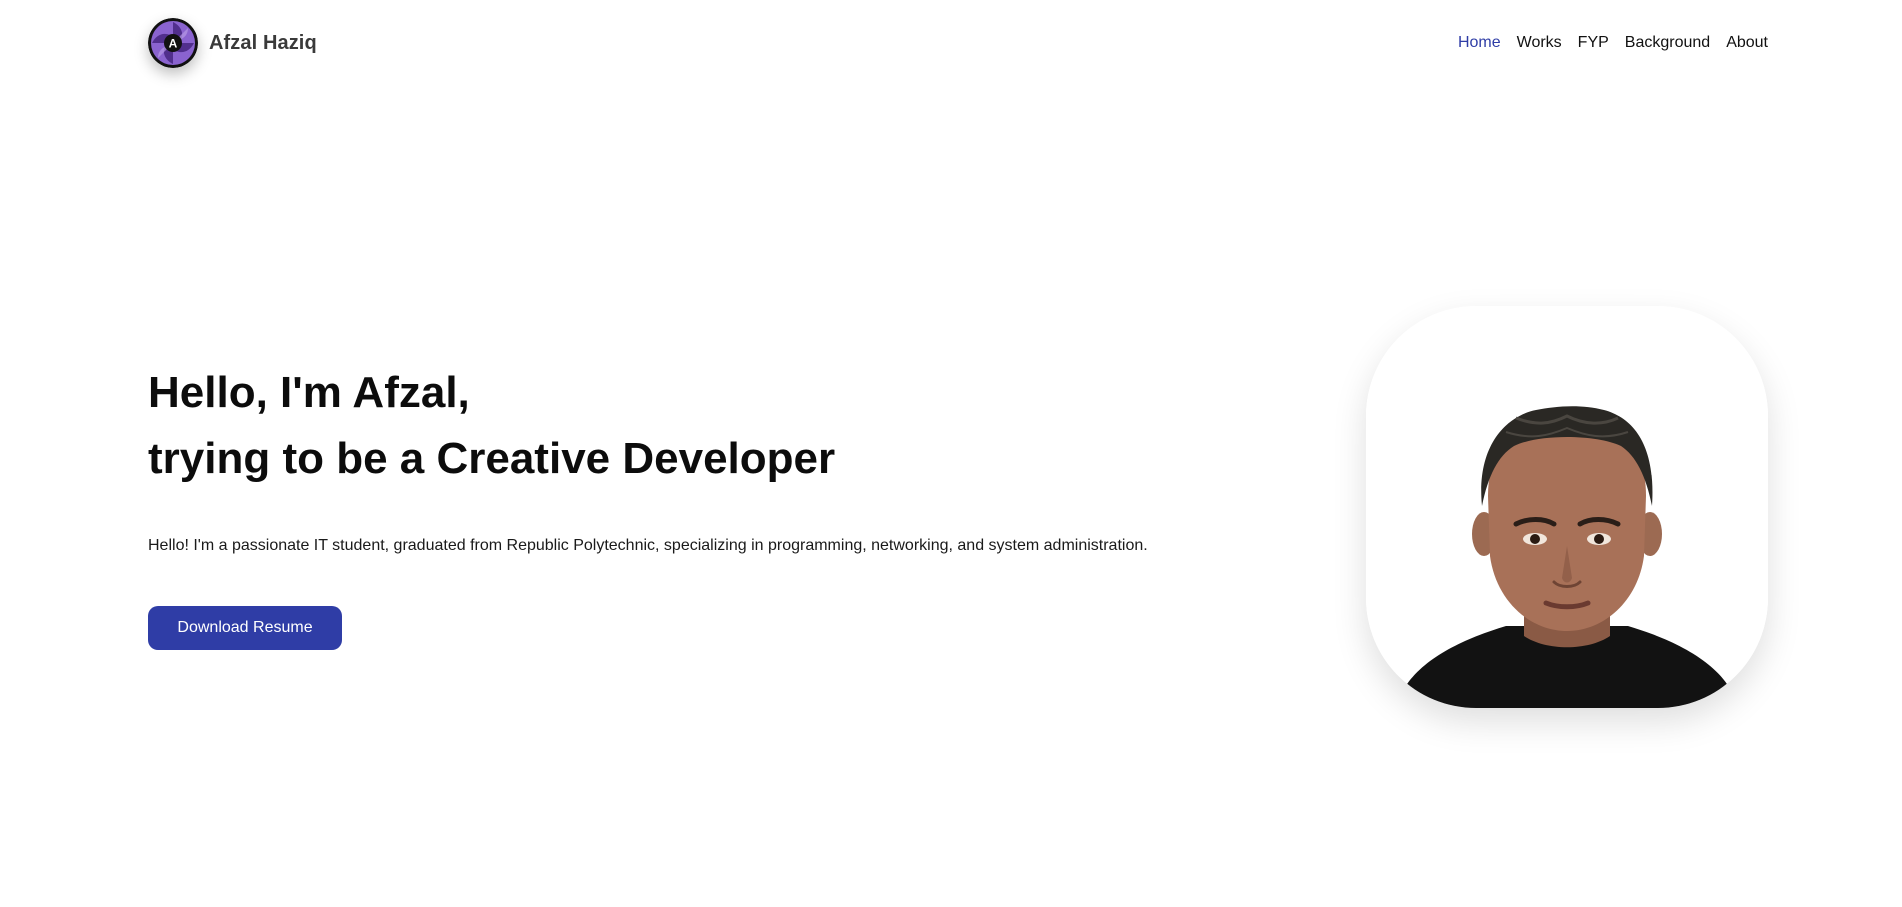  What do you see at coordinates (1479, 43) in the screenshot?
I see `nav-home: Home` at bounding box center [1479, 43].